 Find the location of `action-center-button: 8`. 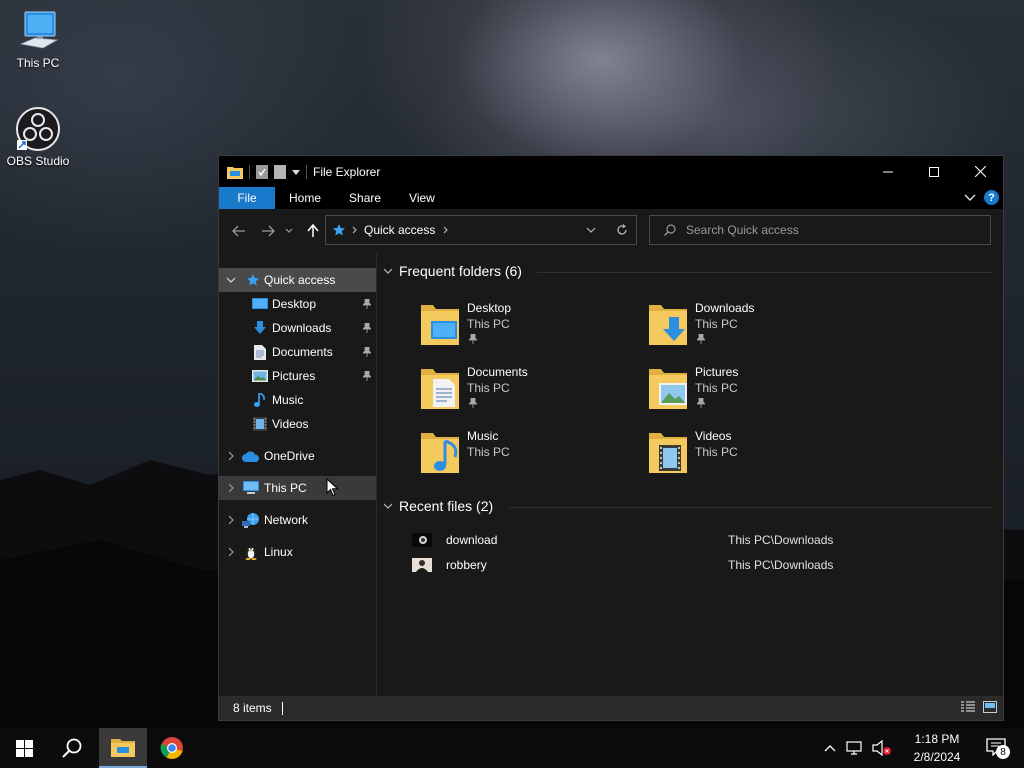

action-center-button: 8 is located at coordinates (998, 748).